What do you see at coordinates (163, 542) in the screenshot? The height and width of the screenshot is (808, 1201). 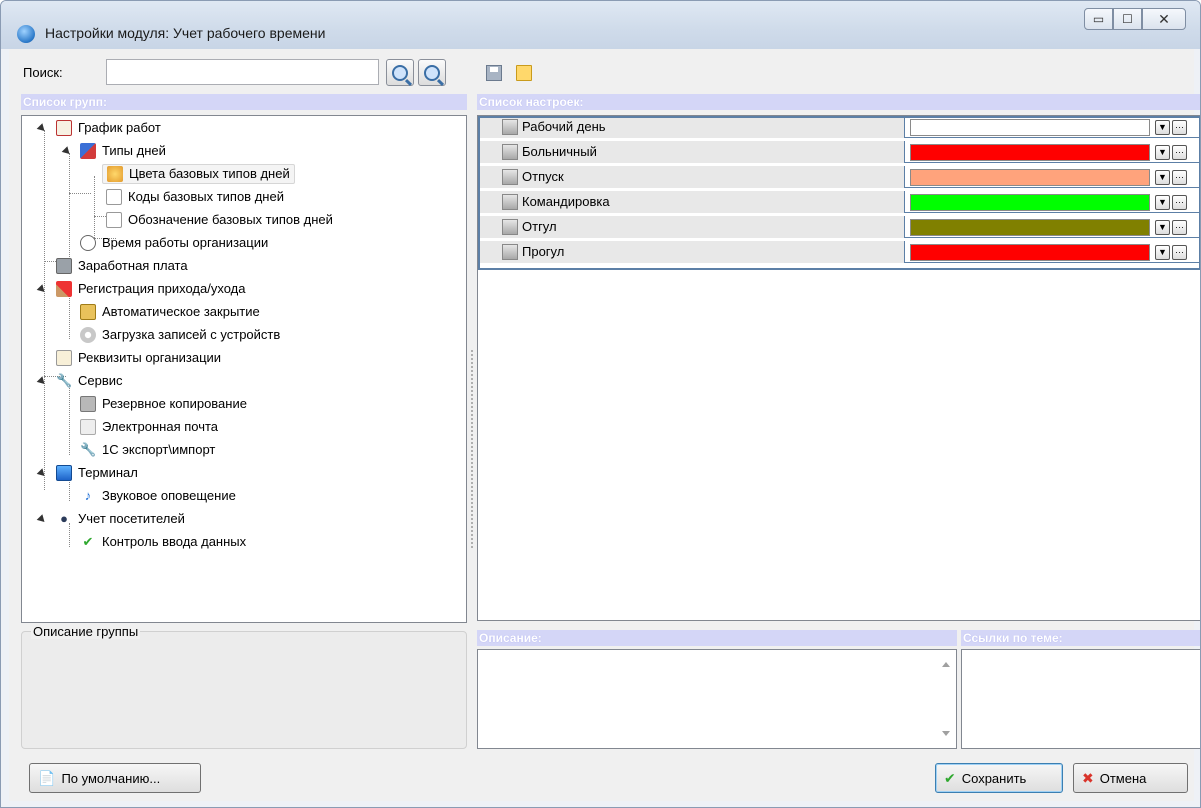 I see `tree-item: ✔ Контроль ввода данных` at bounding box center [163, 542].